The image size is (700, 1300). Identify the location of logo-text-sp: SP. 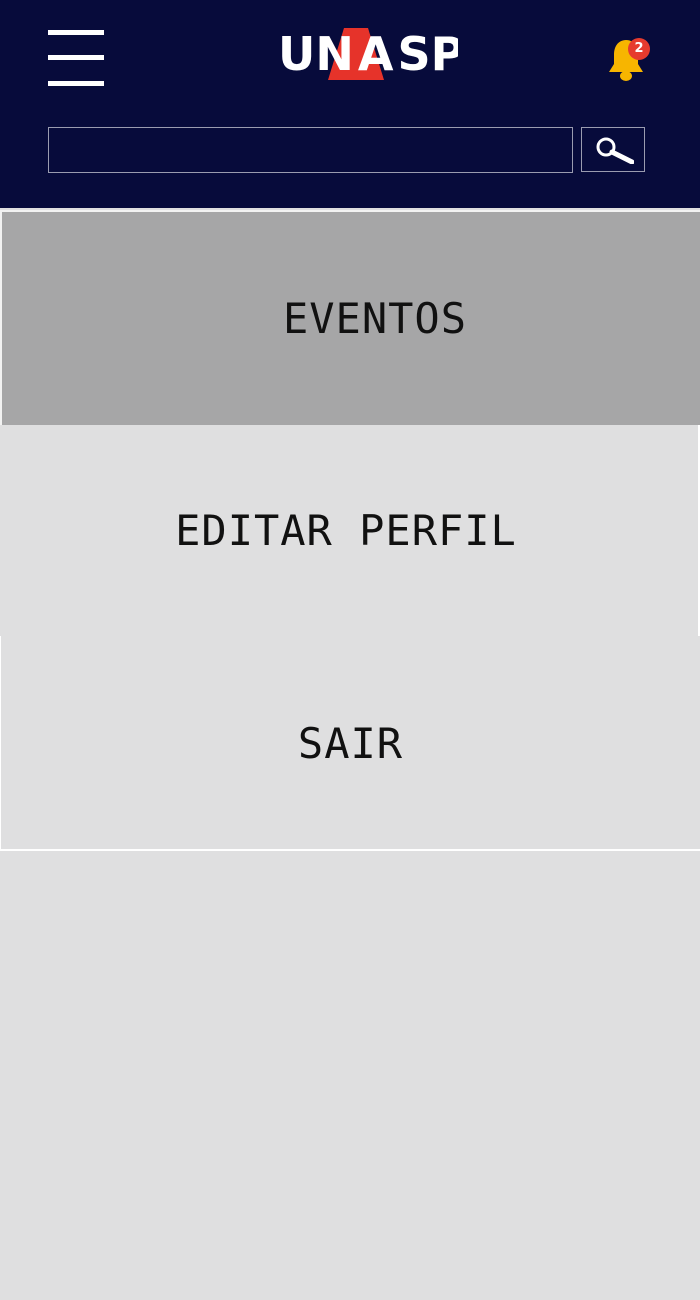
(427, 54).